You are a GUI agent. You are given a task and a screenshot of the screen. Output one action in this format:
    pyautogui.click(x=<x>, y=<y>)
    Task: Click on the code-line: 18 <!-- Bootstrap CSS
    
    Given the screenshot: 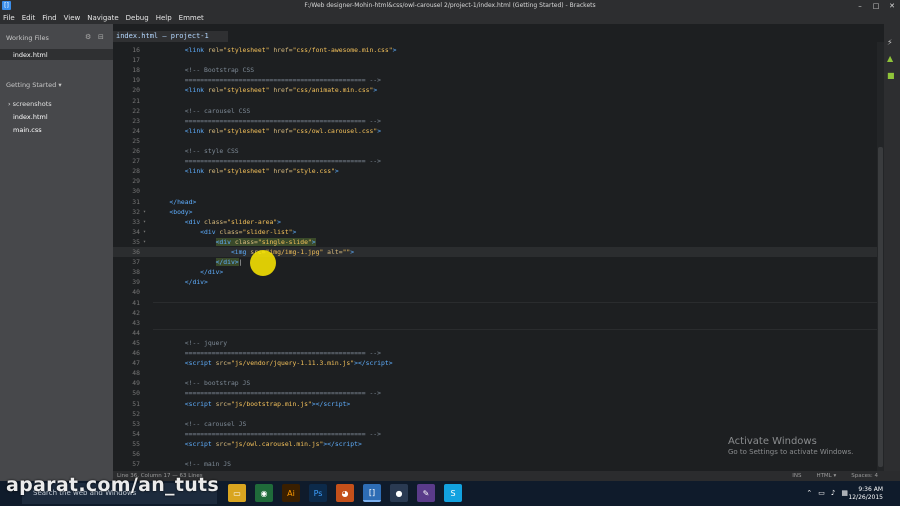 What is the action you would take?
    pyautogui.click(x=495, y=70)
    